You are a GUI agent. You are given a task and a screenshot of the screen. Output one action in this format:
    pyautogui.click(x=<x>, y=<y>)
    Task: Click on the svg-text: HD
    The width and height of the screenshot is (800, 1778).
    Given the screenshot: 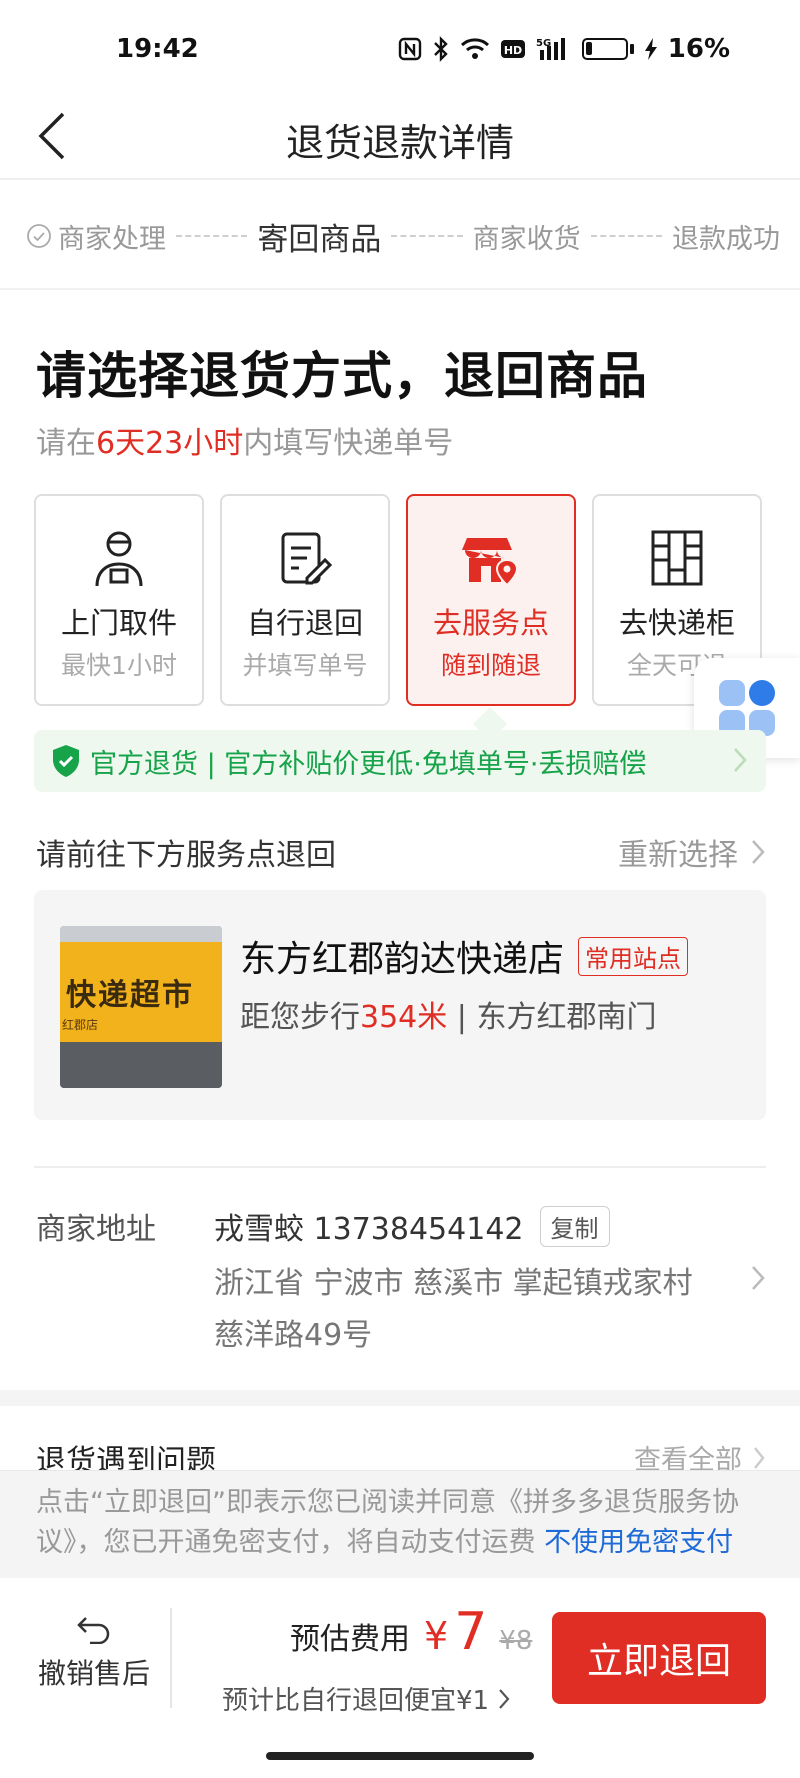 What is the action you would take?
    pyautogui.click(x=513, y=50)
    